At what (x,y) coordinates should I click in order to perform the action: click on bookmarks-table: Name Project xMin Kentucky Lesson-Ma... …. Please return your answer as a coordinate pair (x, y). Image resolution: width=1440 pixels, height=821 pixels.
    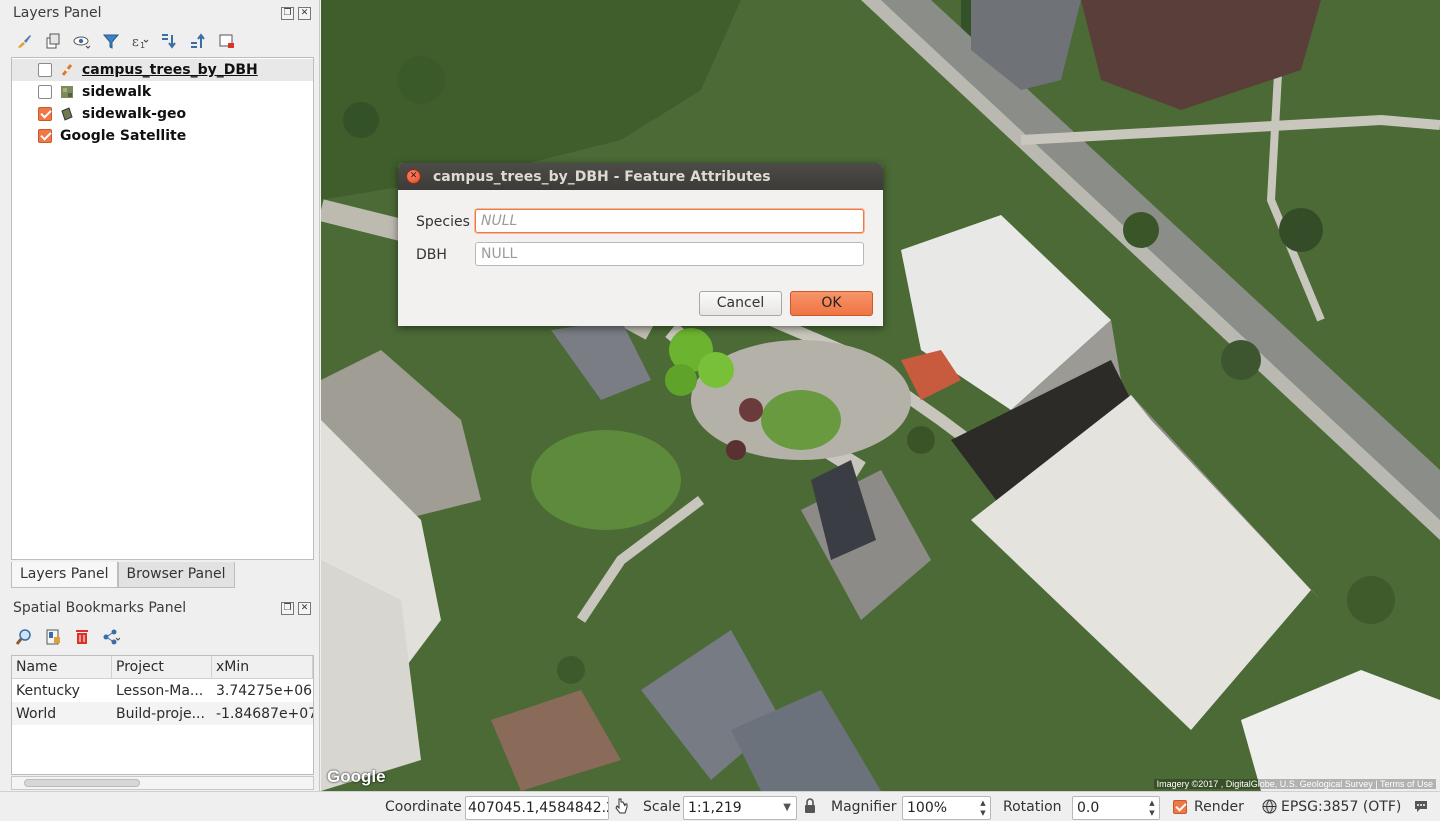
    Looking at the image, I should click on (162, 715).